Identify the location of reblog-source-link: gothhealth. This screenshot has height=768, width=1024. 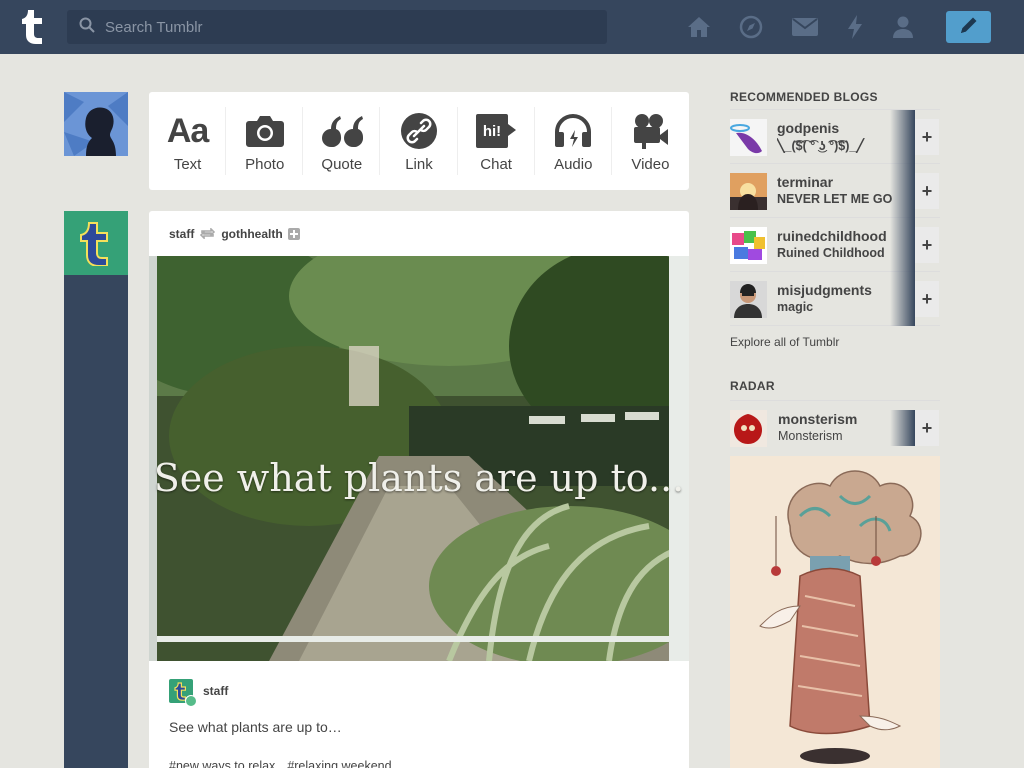
(251, 234).